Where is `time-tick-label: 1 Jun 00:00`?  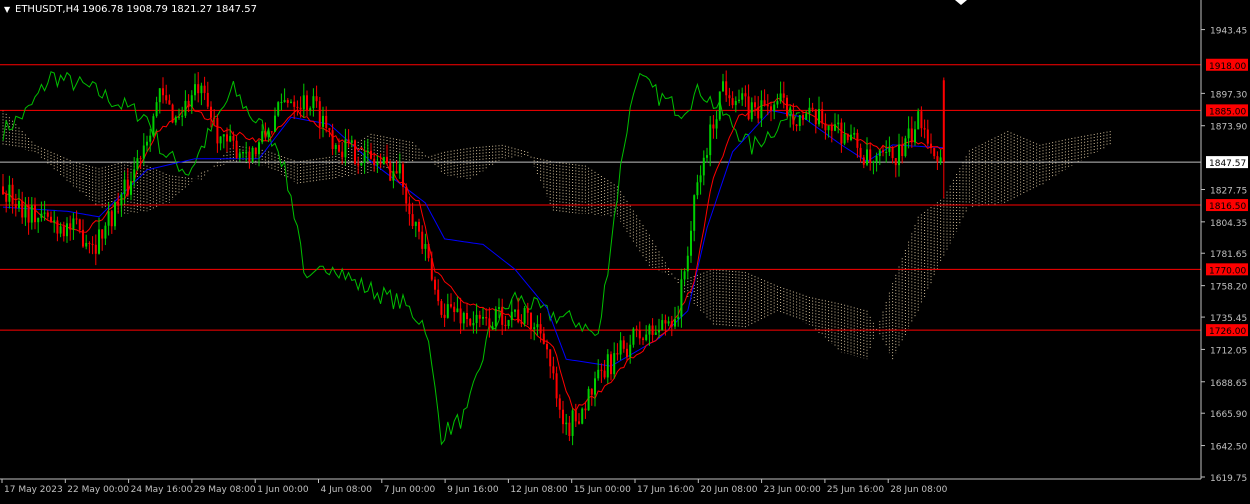 time-tick-label: 1 Jun 00:00 is located at coordinates (283, 490).